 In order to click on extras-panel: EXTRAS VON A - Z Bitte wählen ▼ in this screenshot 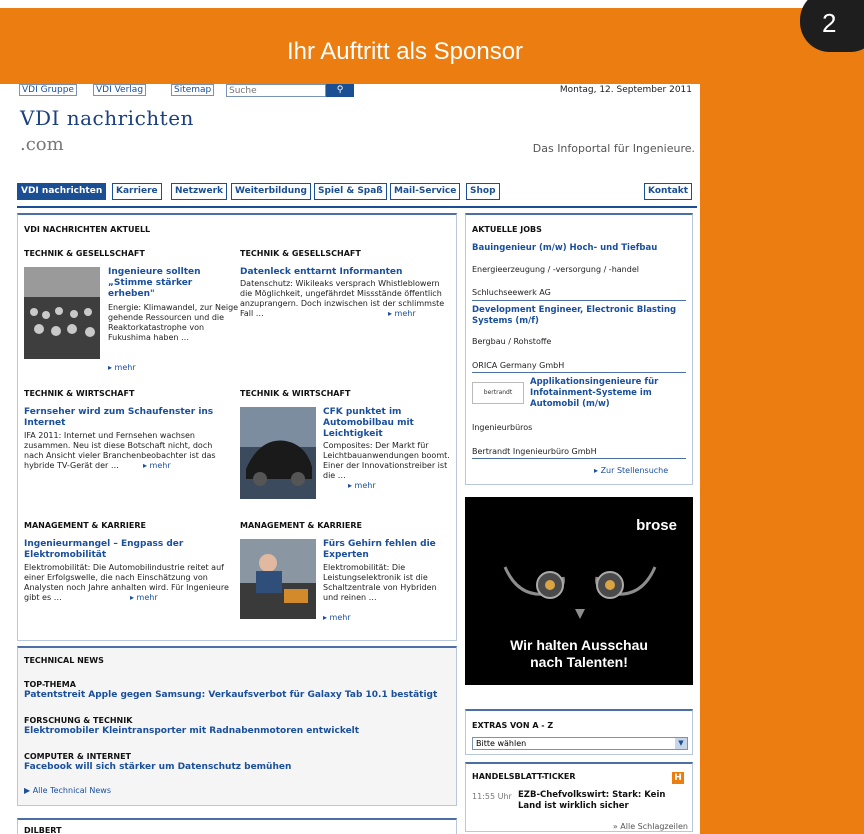, I will do `click(579, 732)`.